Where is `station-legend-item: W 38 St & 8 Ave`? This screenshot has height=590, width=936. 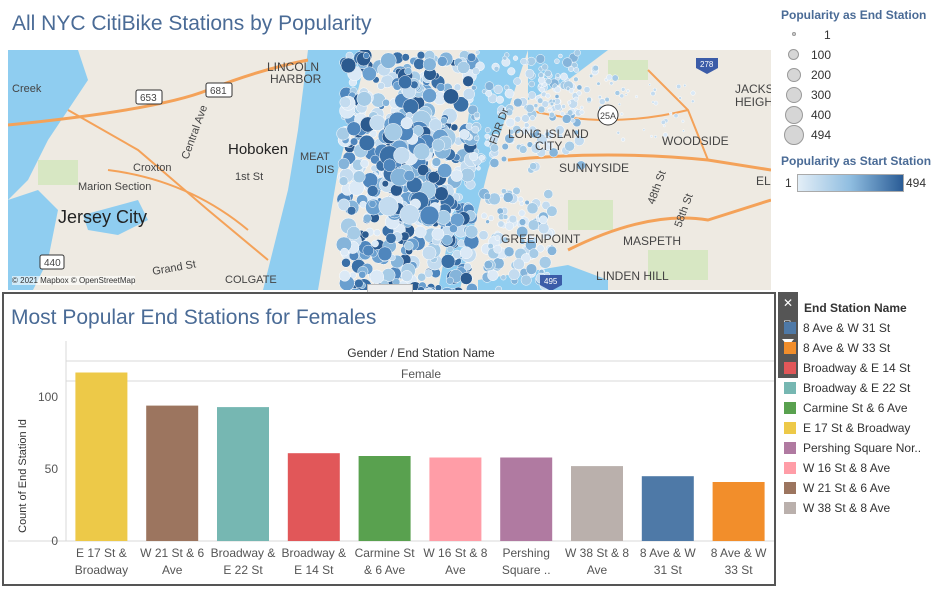 station-legend-item: W 38 St & 8 Ave is located at coordinates (859, 509).